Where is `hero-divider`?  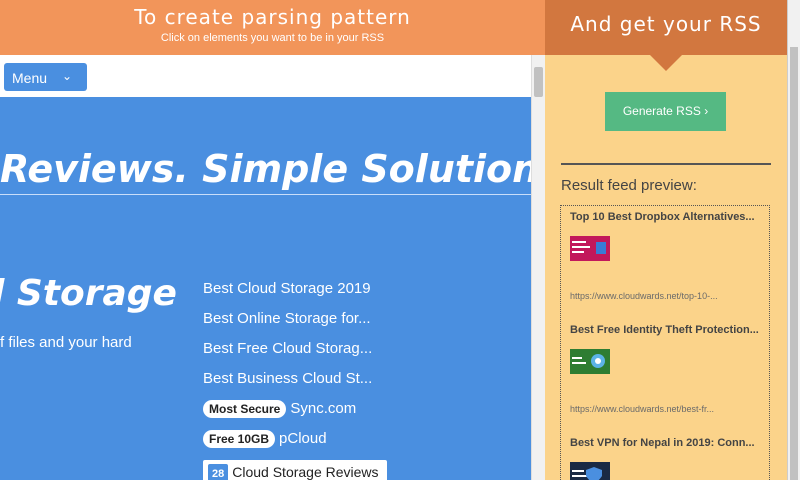
hero-divider is located at coordinates (265, 194).